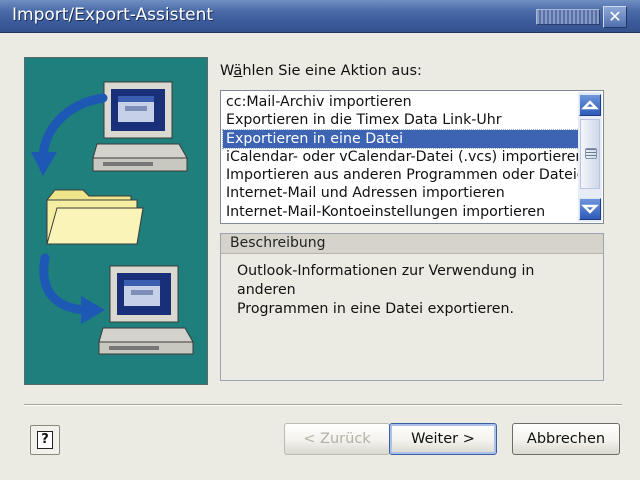 The image size is (640, 480). Describe the element at coordinates (401, 120) in the screenshot. I see `list-item: Exportieren in die Timex Data Link-Uhr` at that location.